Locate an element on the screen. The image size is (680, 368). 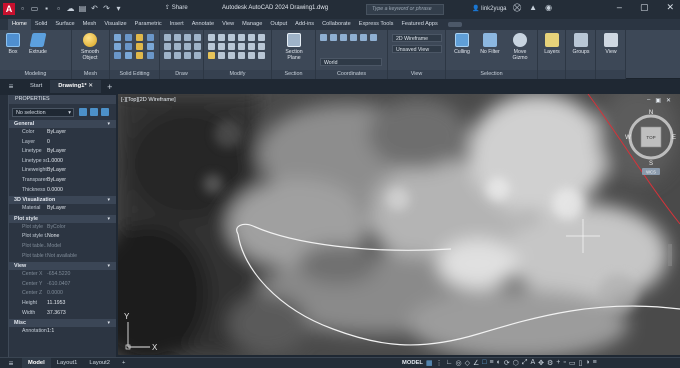
new-file-icon: ▫ is located at coordinates (22, 8).